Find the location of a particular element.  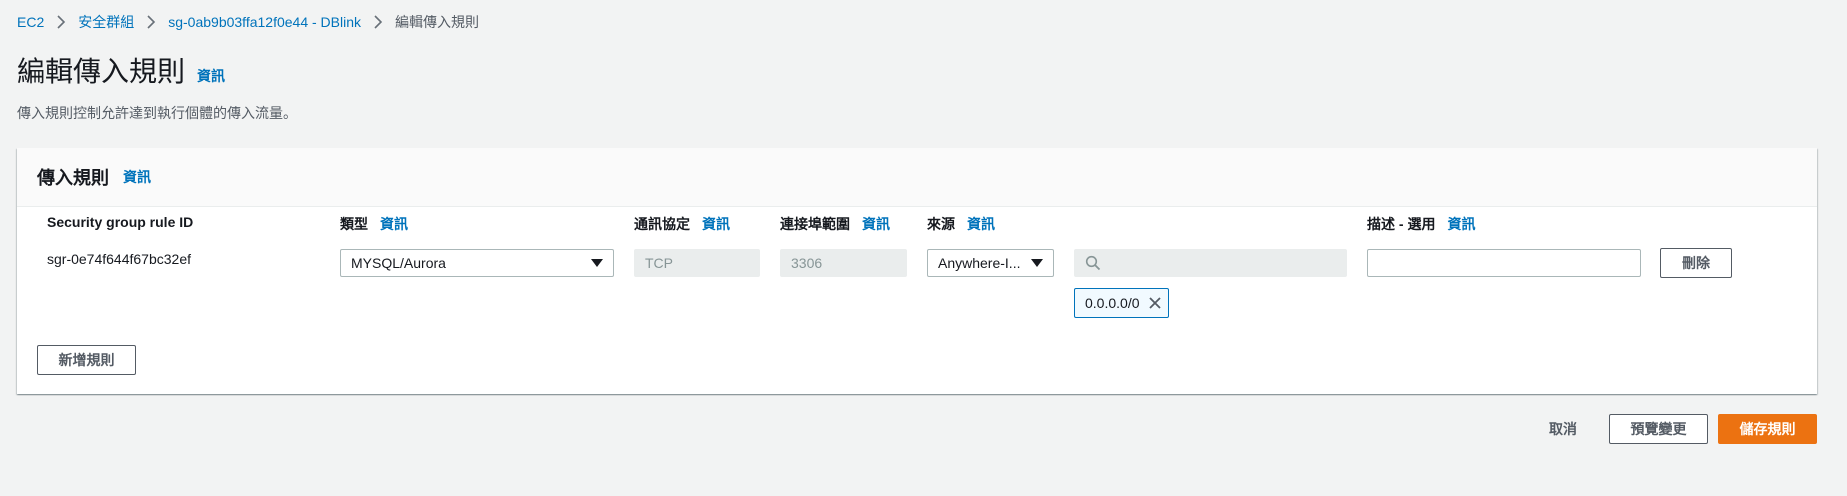

col-label-port-range: 連接埠範圍 is located at coordinates (815, 224).